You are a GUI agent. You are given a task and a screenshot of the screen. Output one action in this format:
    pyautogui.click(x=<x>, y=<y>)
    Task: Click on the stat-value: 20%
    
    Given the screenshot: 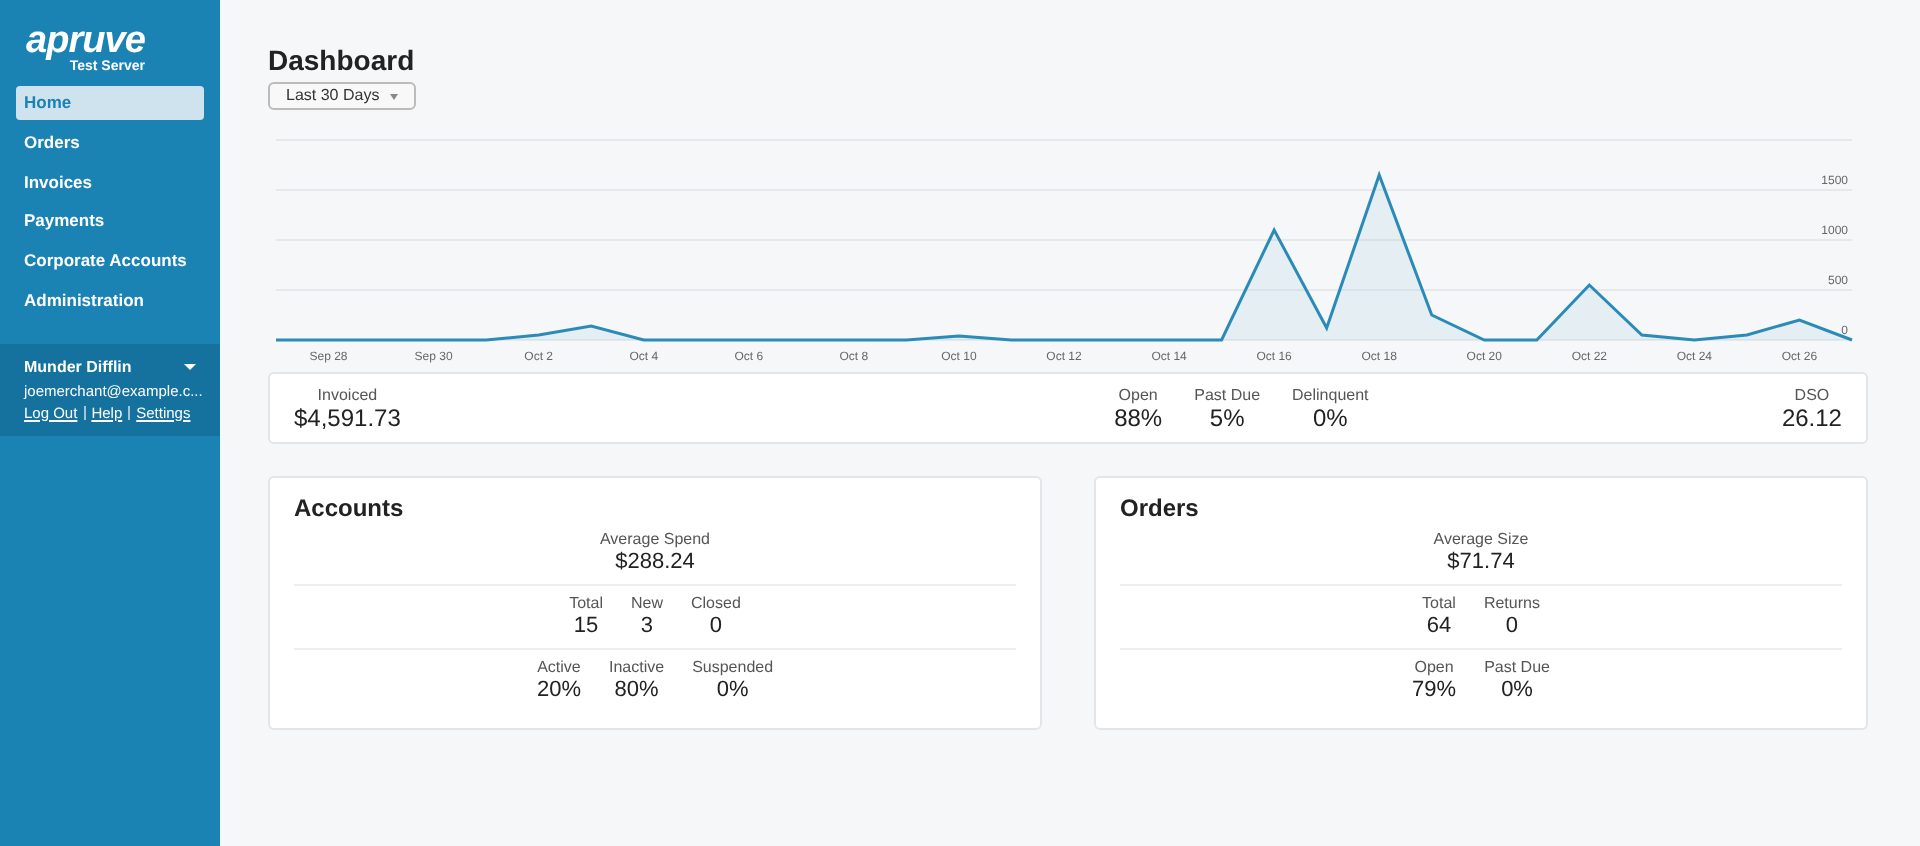 What is the action you would take?
    pyautogui.click(x=558, y=691)
    